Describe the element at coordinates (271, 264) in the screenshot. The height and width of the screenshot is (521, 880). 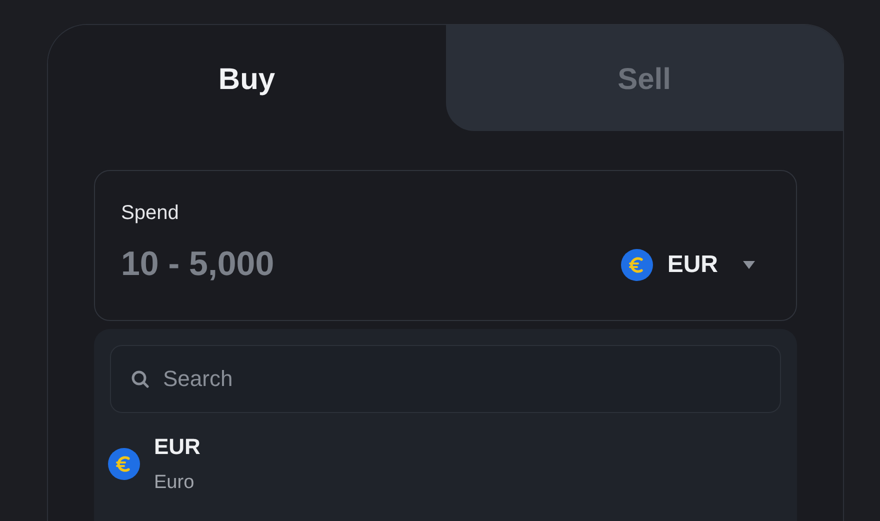
I see `amount-input: 10 - 5,000` at that location.